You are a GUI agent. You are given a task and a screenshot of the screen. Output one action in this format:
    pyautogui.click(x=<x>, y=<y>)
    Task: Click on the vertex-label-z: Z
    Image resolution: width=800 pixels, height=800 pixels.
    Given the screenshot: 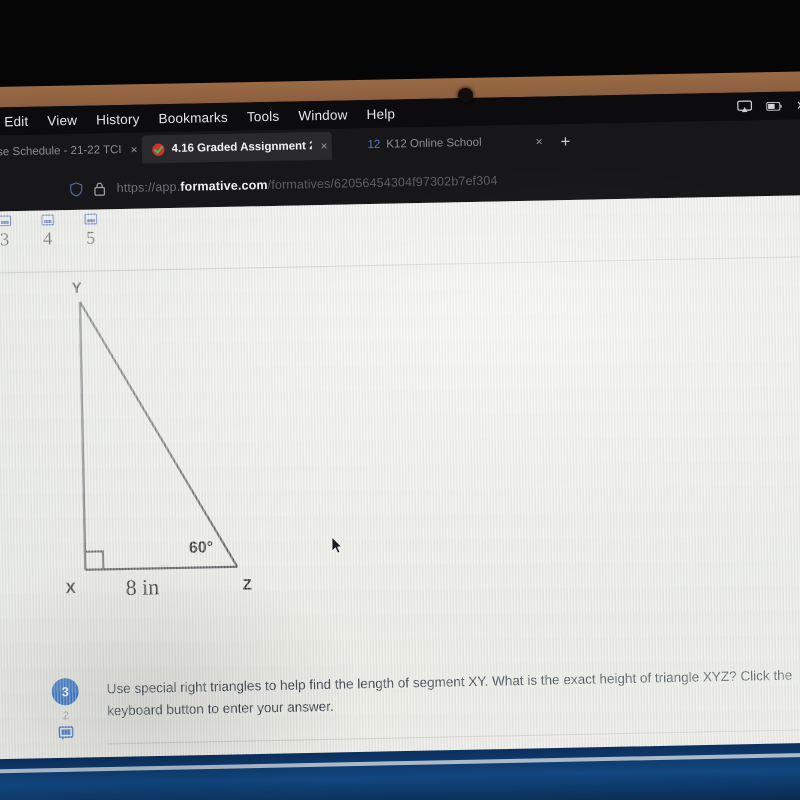 What is the action you would take?
    pyautogui.click(x=247, y=585)
    